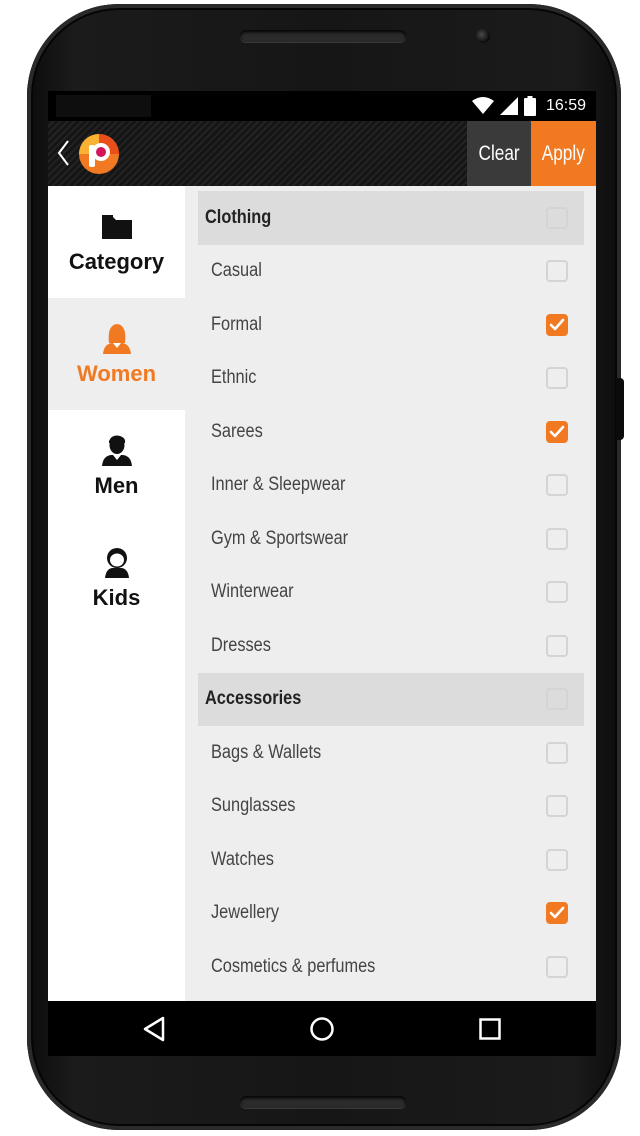 The width and height of the screenshot is (640, 1136). I want to click on recents-square-icon, so click(490, 1028).